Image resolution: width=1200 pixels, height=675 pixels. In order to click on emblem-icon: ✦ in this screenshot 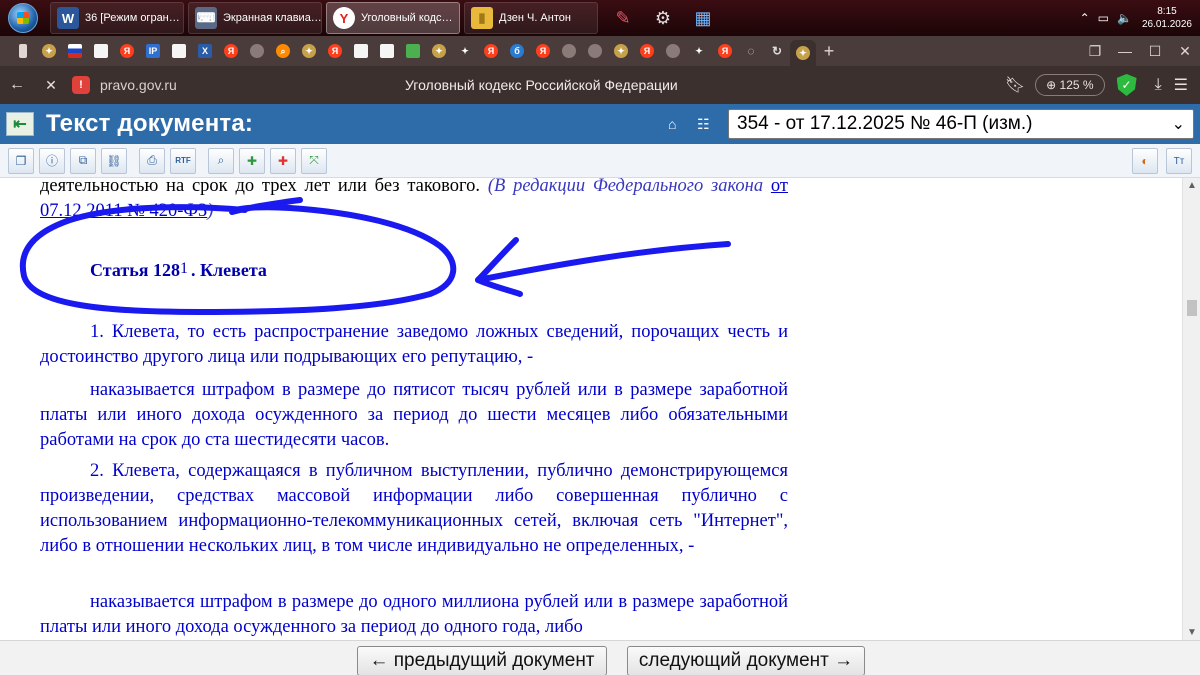, I will do `click(309, 51)`.